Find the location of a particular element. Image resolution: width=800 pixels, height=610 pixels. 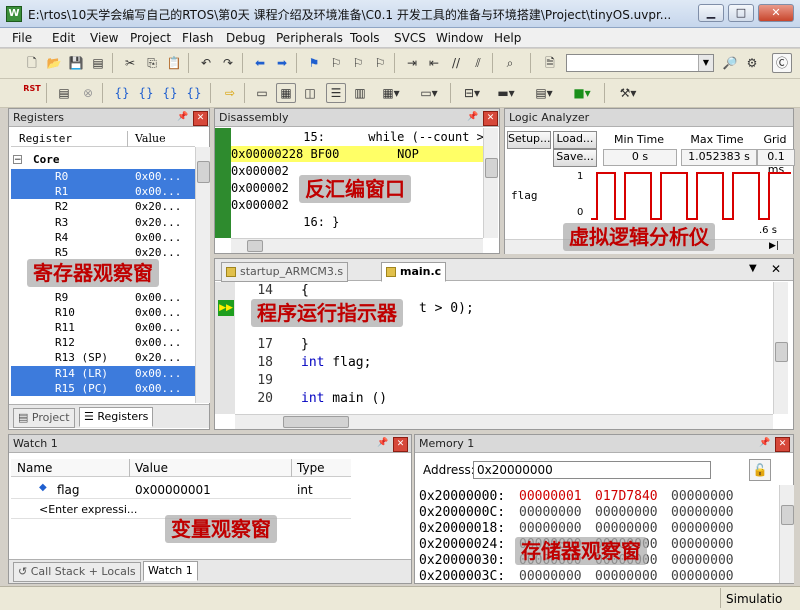

debug-settings-icon: ⚙ is located at coordinates (752, 63).